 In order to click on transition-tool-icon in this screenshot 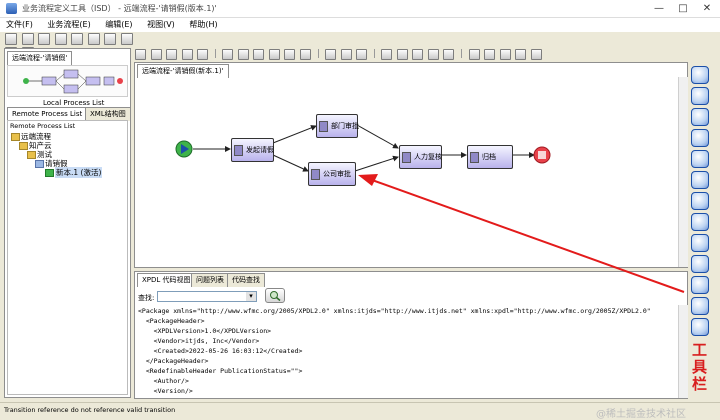, I will do `click(700, 243)`.